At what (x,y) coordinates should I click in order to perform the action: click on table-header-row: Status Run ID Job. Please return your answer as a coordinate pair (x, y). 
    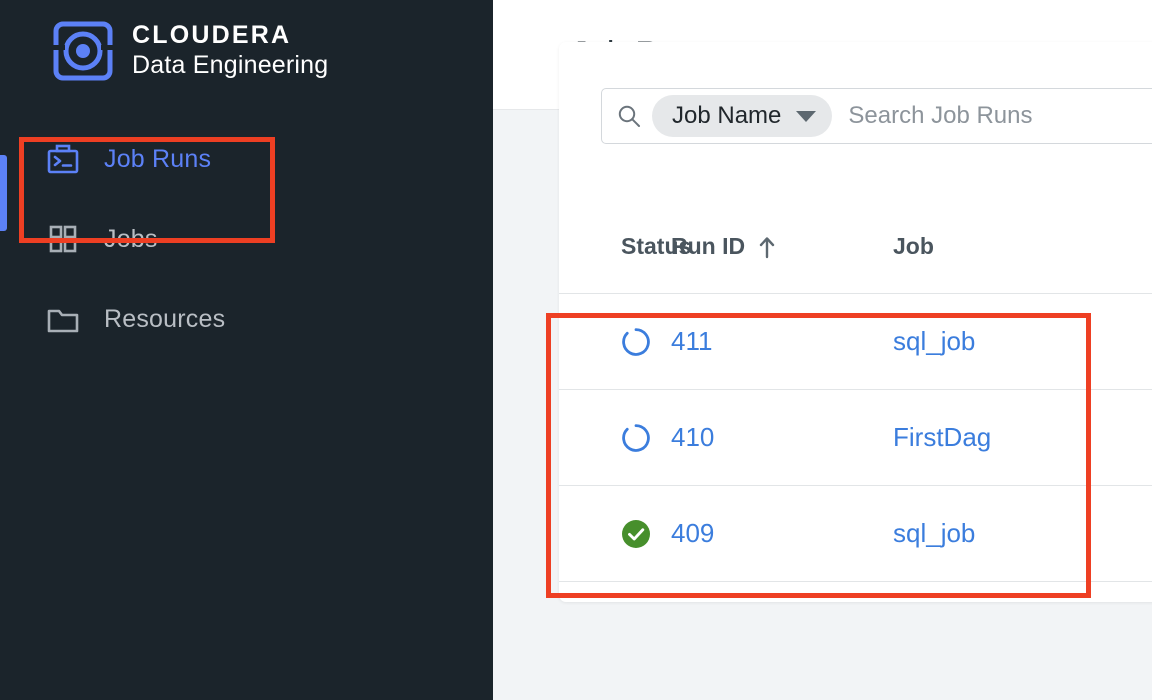
    Looking at the image, I should click on (855, 247).